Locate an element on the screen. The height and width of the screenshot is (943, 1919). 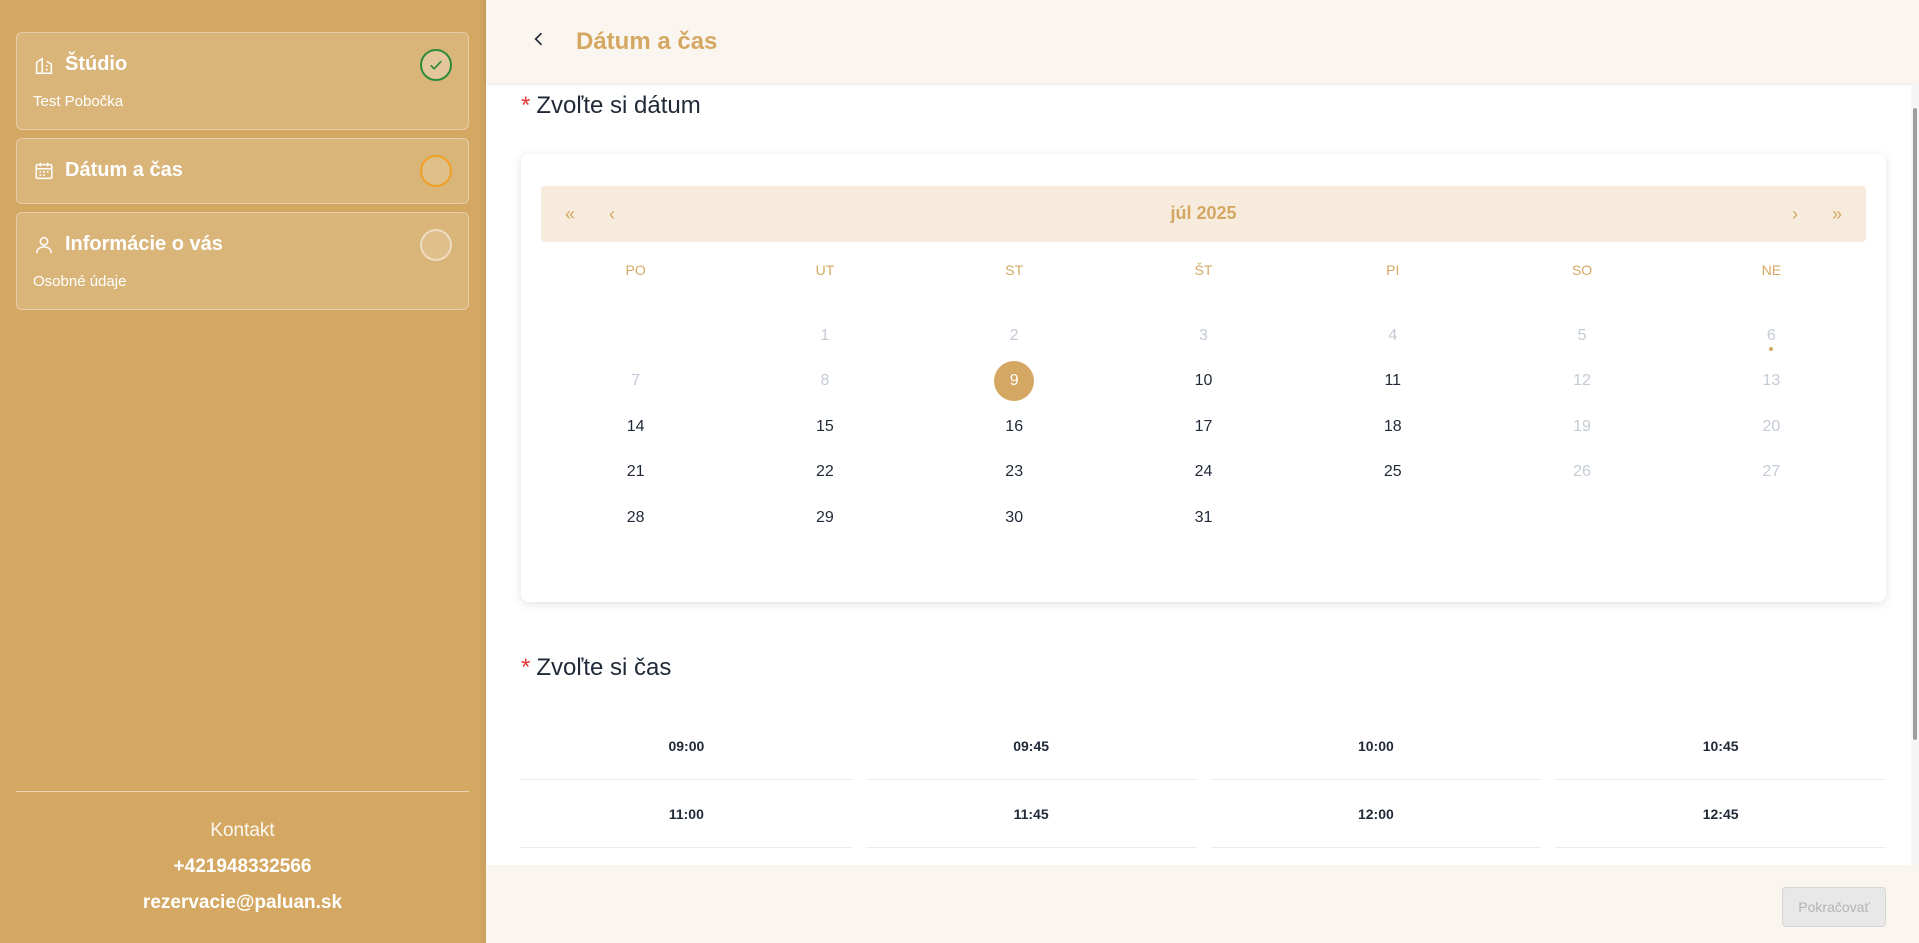
calendar-day-number: 17 is located at coordinates (1203, 426).